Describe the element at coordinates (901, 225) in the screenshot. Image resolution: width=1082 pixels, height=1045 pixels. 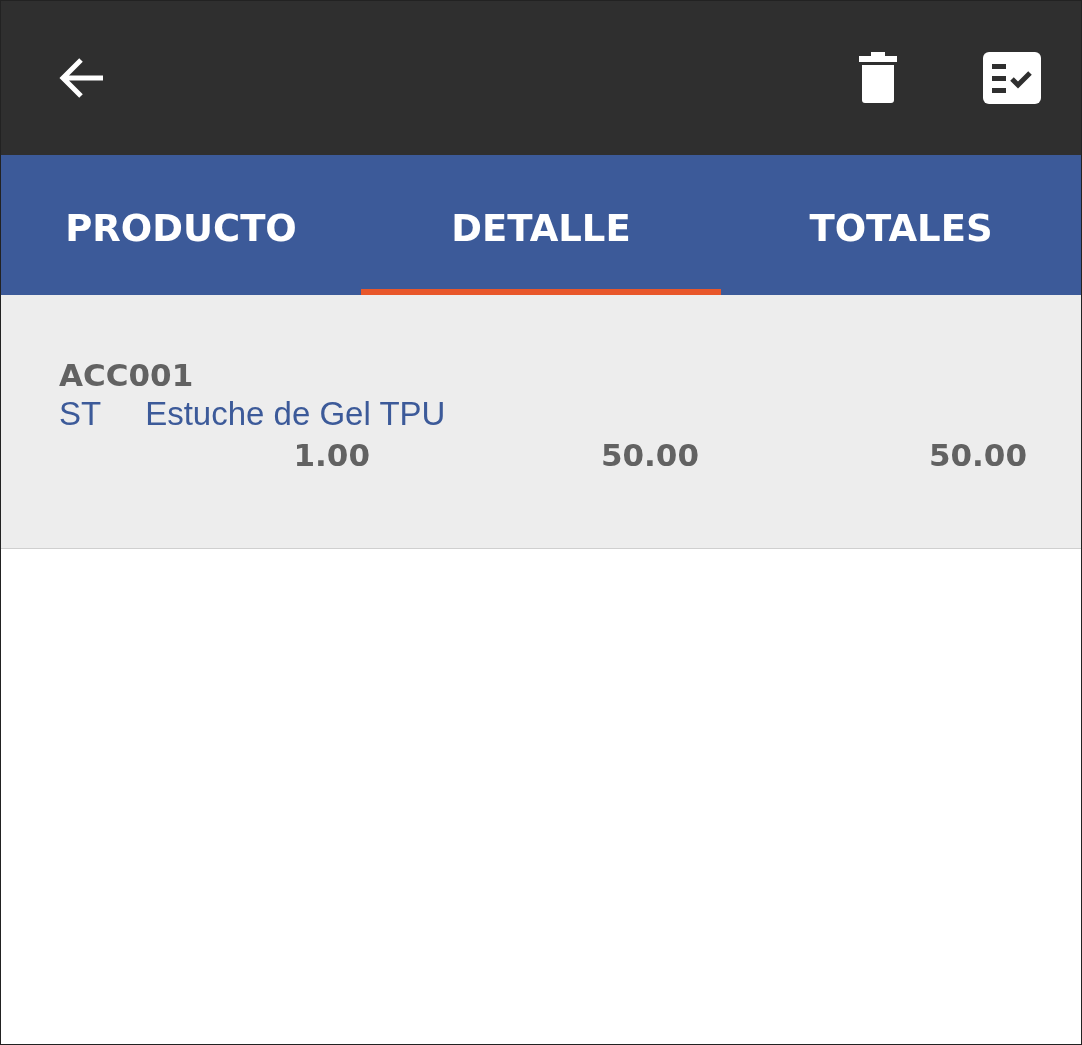
I see `tab: TOTALES` at that location.